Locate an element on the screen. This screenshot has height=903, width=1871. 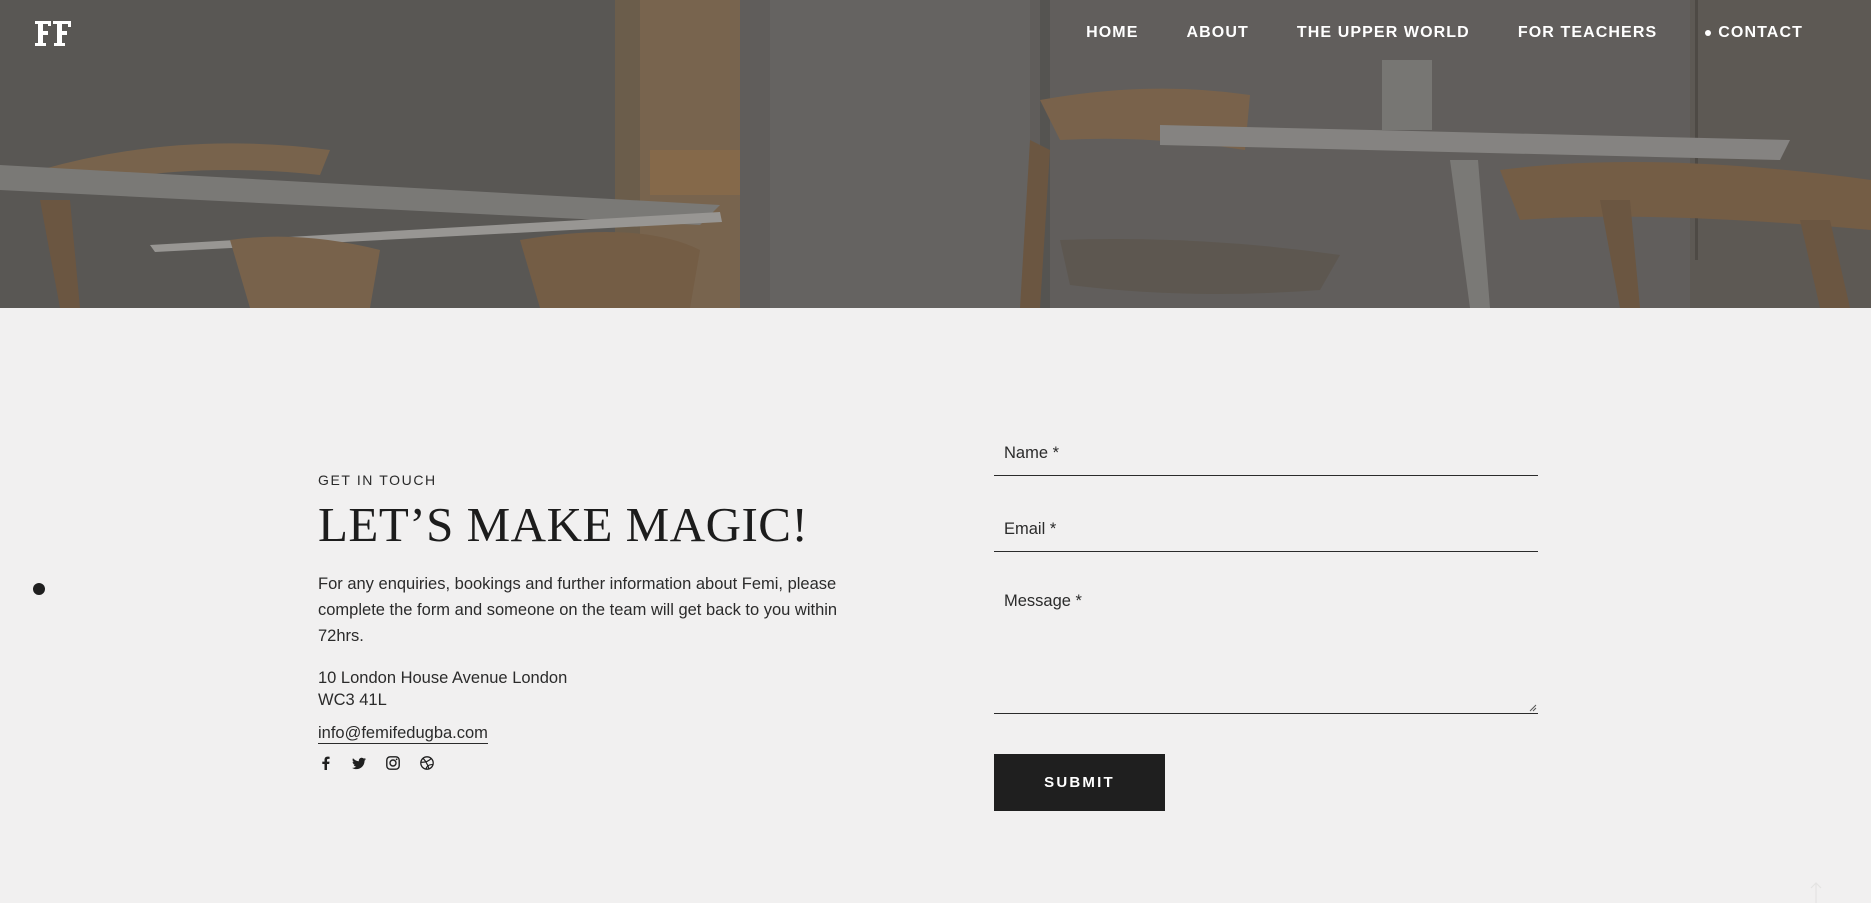
scroll-indicator-icon is located at coordinates (39, 589).